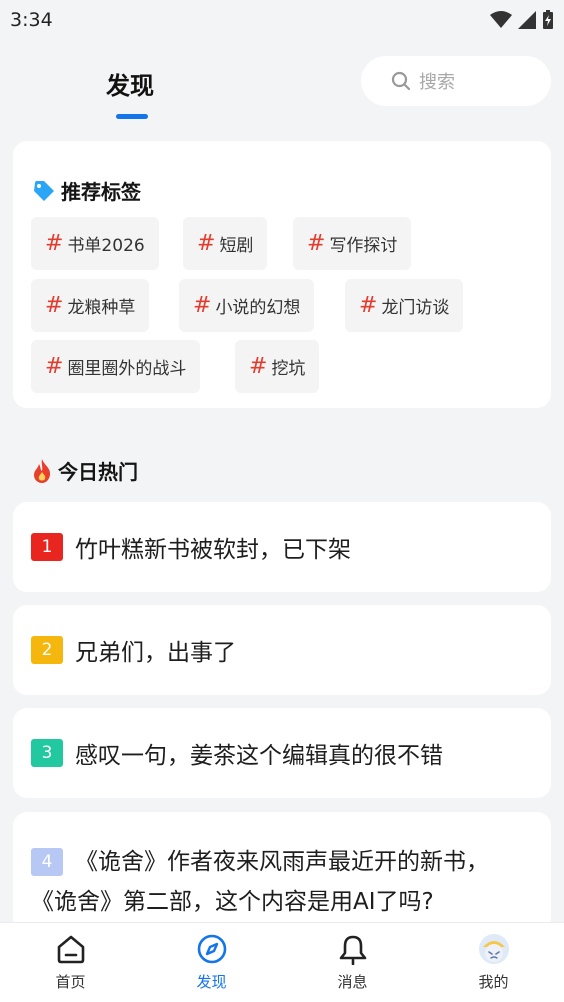  Describe the element at coordinates (47, 862) in the screenshot. I see `rank-badge: 4` at that location.